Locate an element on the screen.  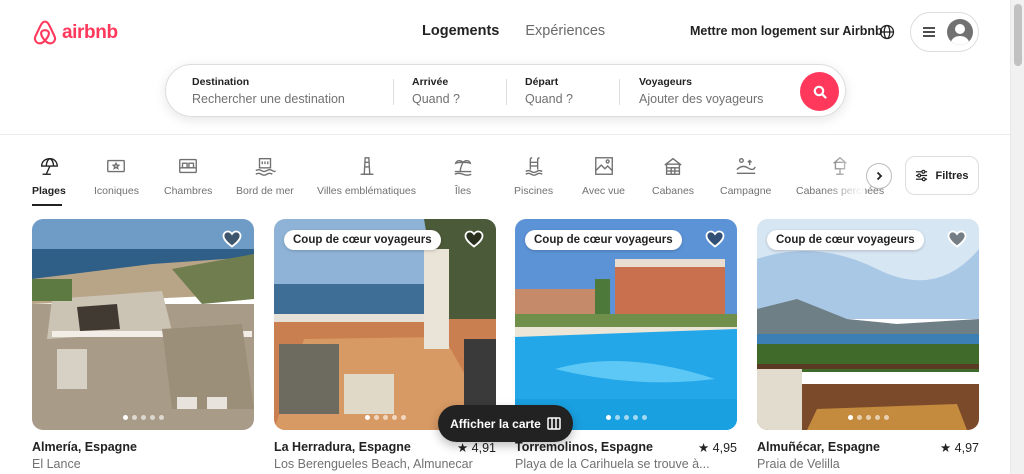
listing-rating: ★ 4,91 is located at coordinates (476, 448).